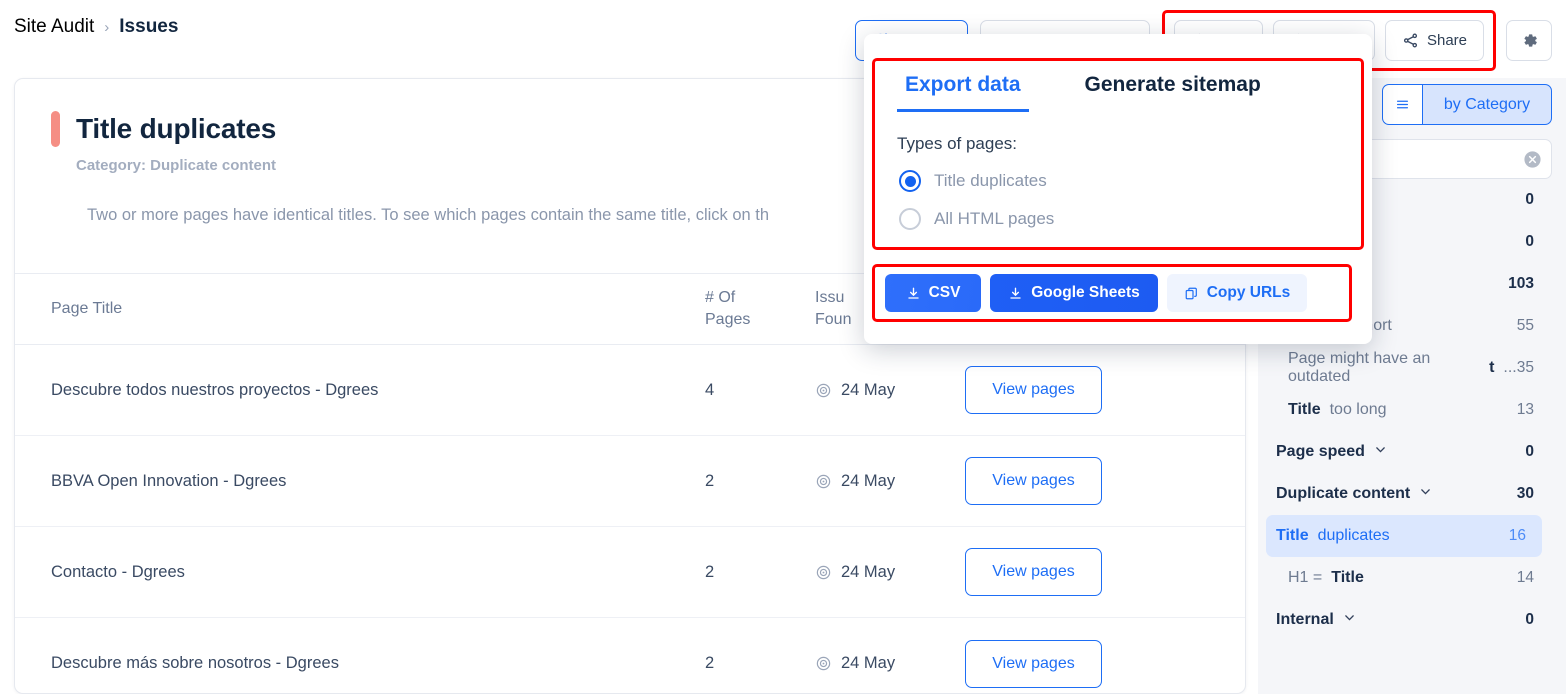  I want to click on search-input, so click(1448, 159).